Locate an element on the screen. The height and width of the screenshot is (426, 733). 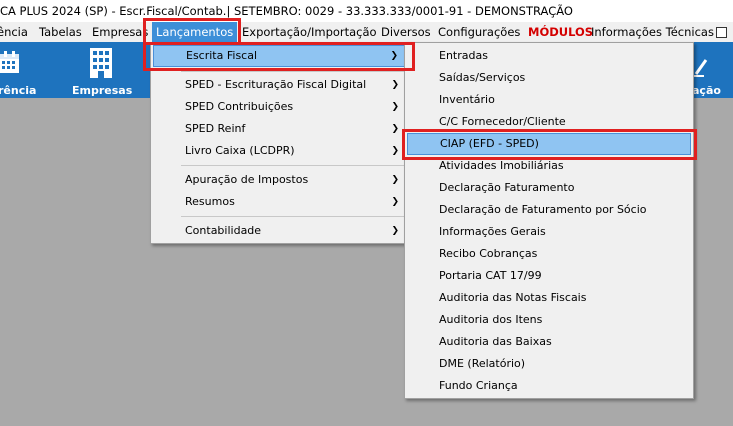
menu-item-empresas: Empresas is located at coordinates (120, 32).